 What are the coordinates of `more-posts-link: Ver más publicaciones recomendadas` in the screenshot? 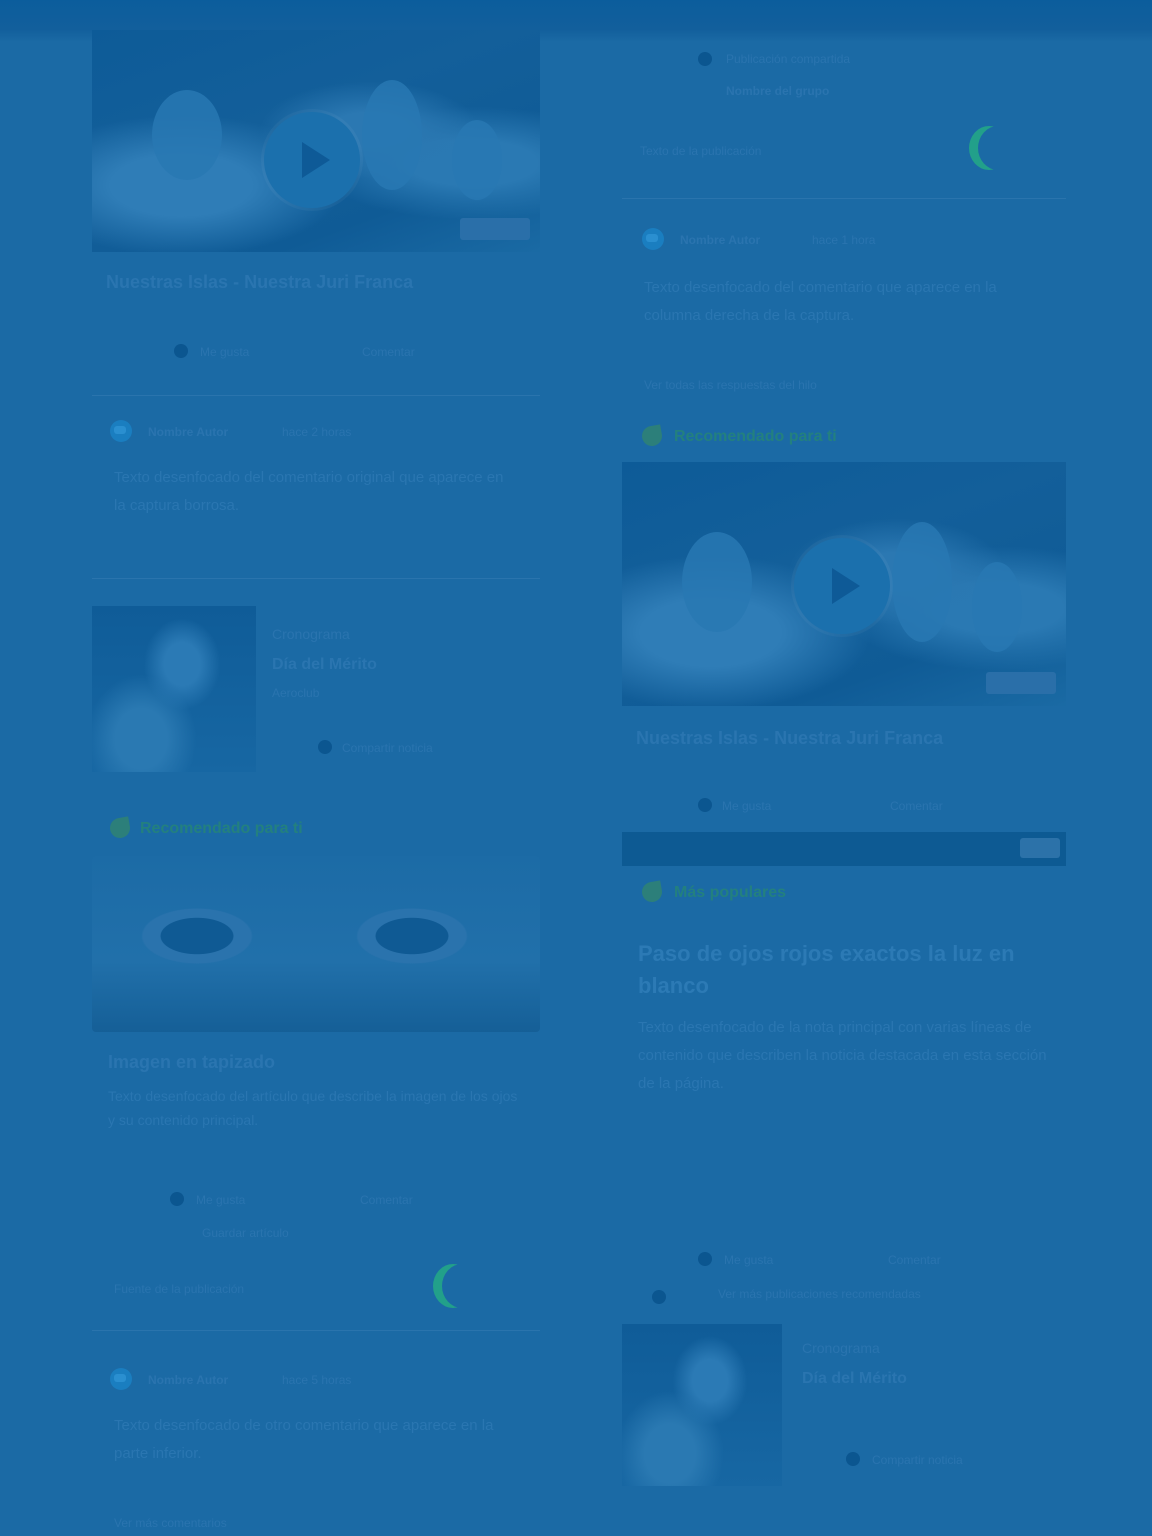 It's located at (878, 1294).